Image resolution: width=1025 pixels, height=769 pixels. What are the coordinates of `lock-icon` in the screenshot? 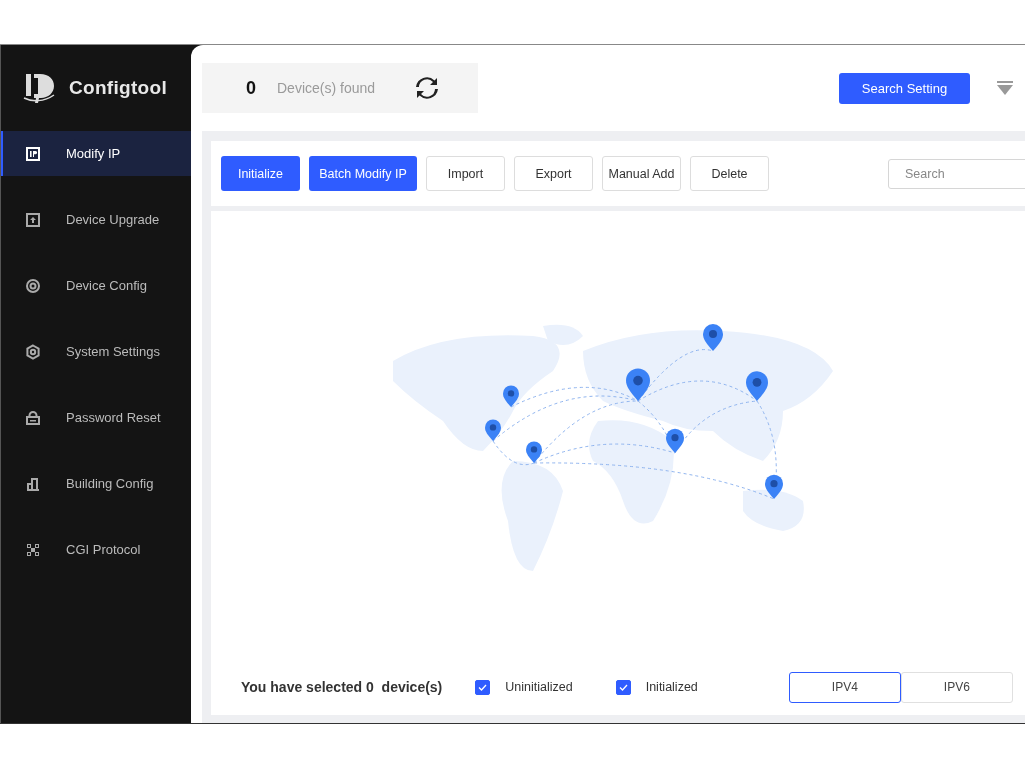 It's located at (33, 417).